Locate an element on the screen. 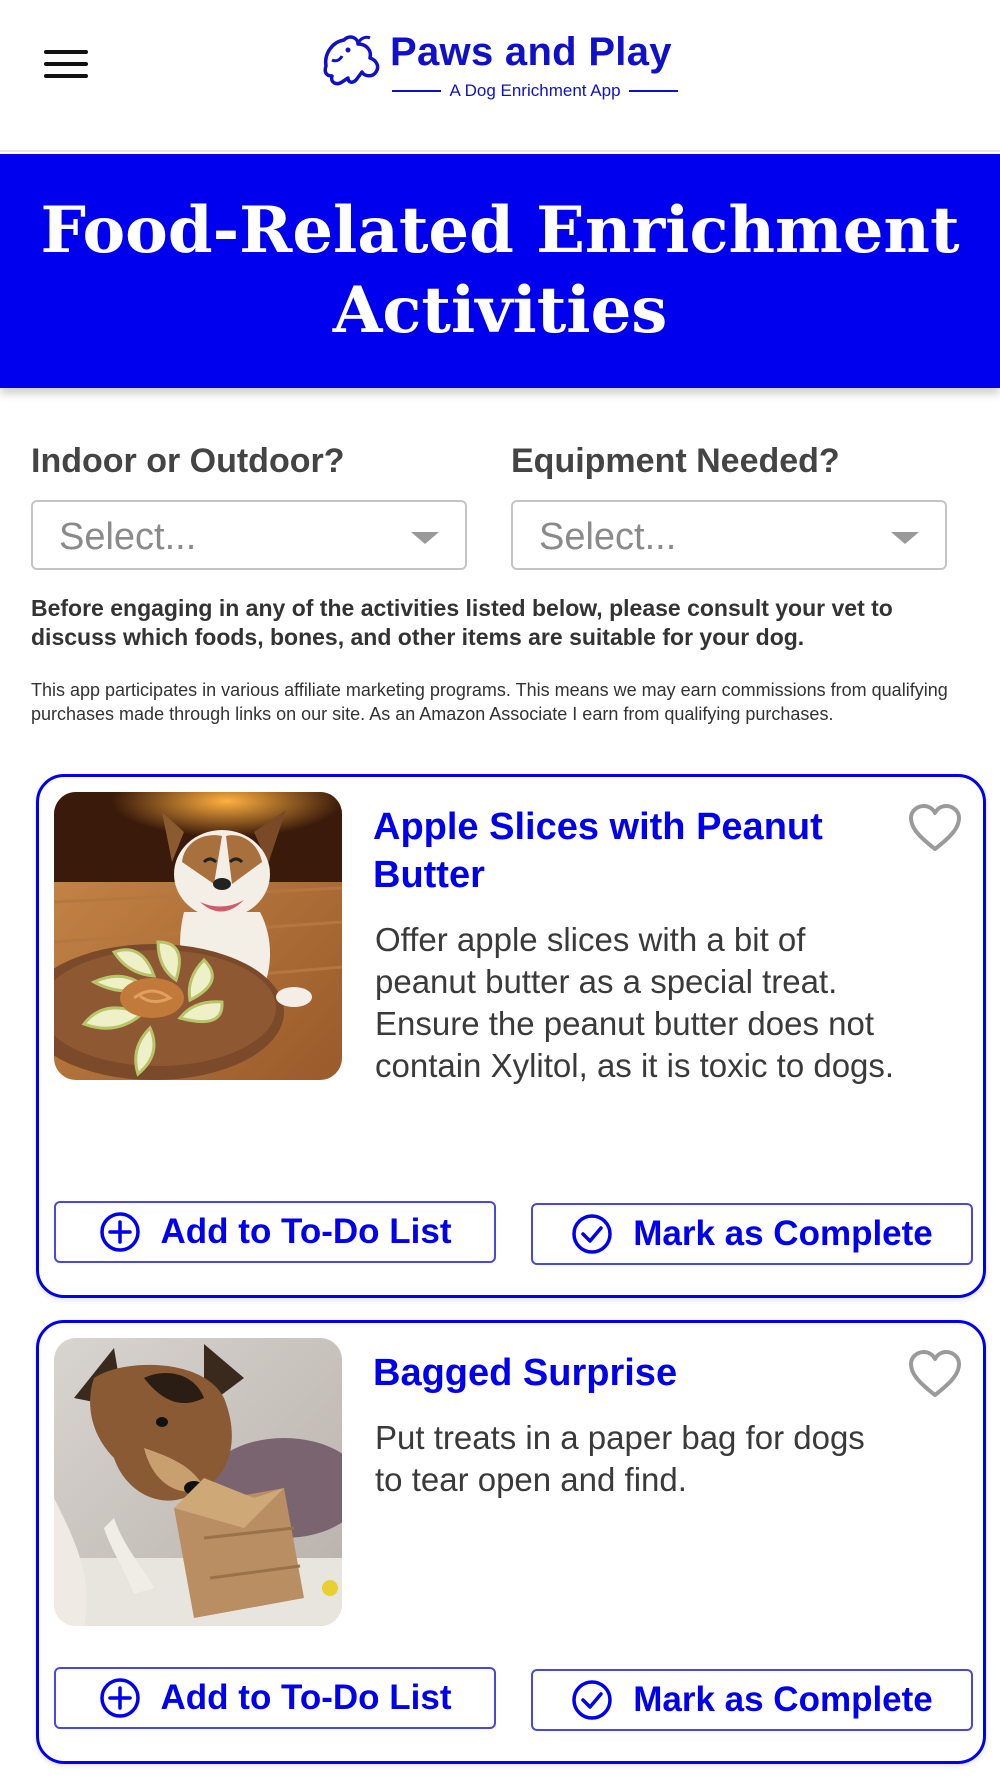  filter-label: Equipment Needed? is located at coordinates (675, 461).